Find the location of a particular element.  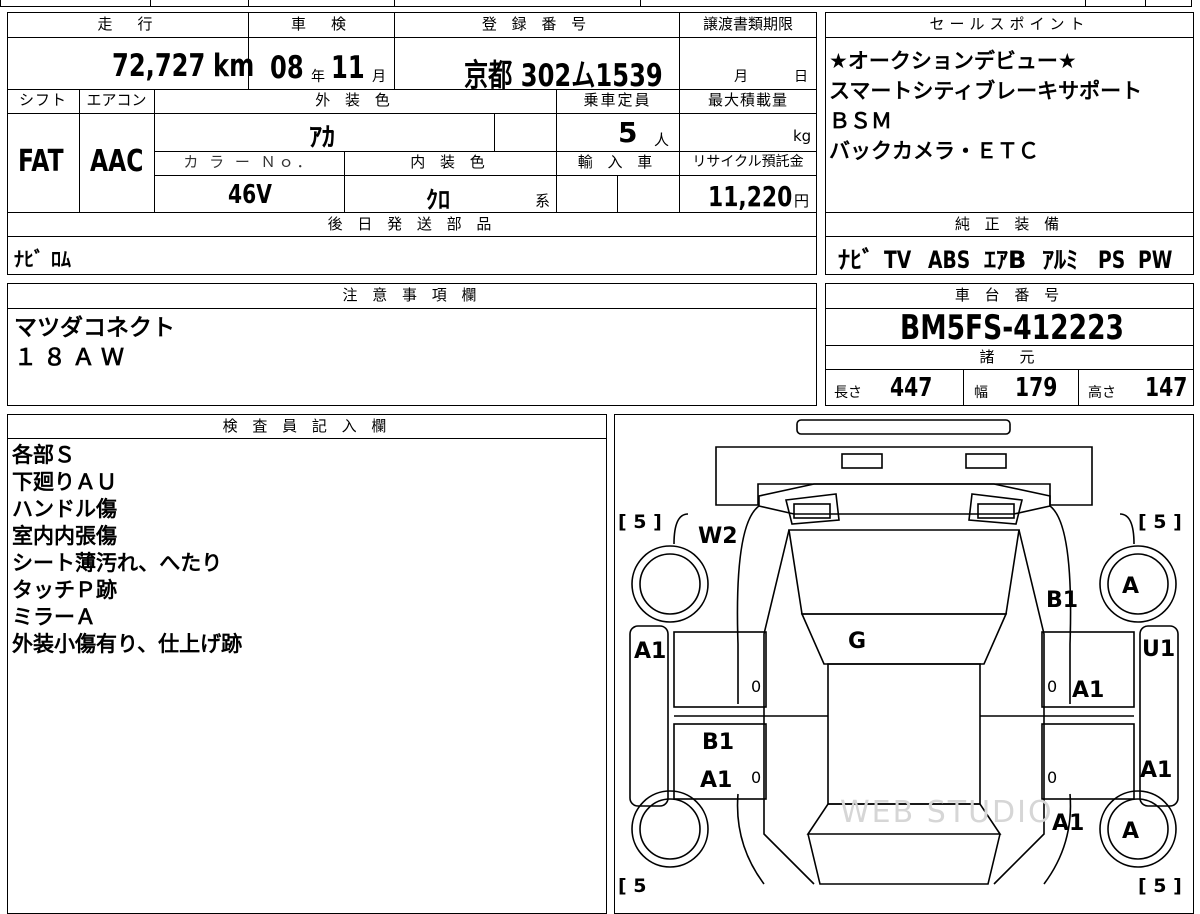

transfer-day: 日 is located at coordinates (801, 77).